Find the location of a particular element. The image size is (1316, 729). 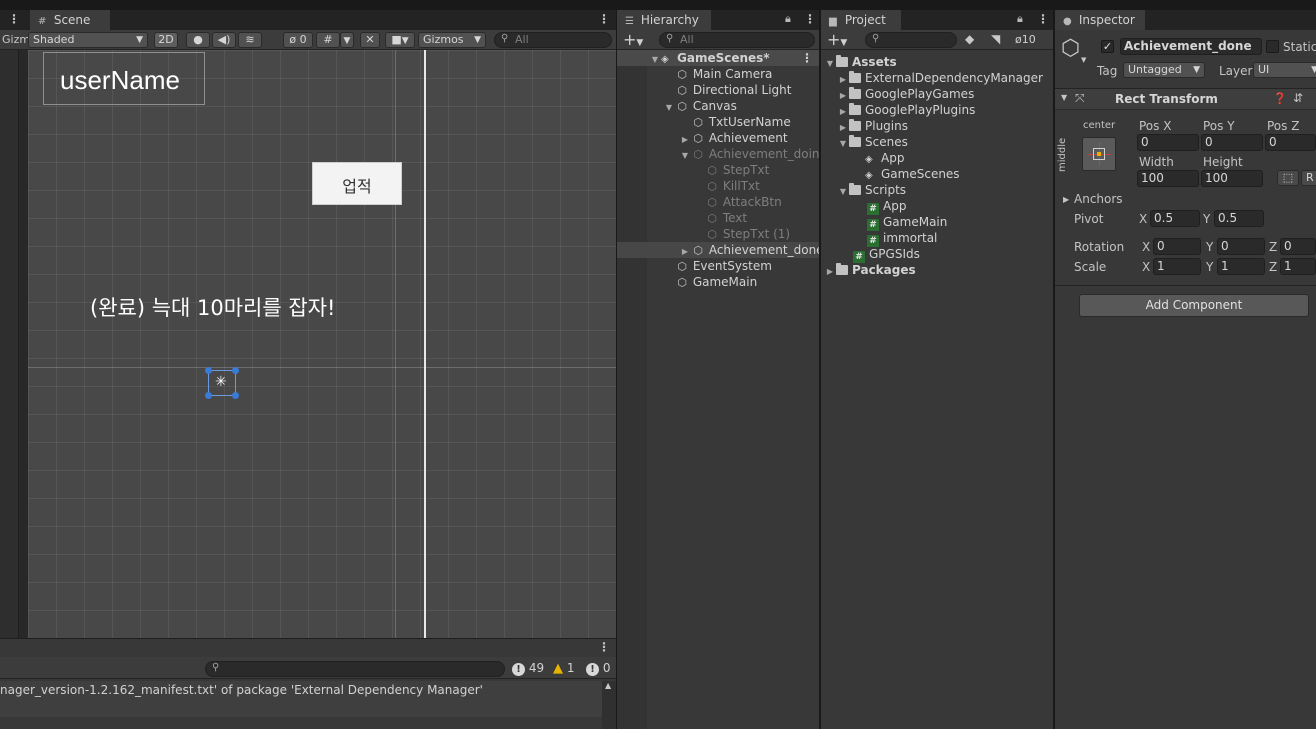

scene-search-input: ⚲ All is located at coordinates (553, 40).